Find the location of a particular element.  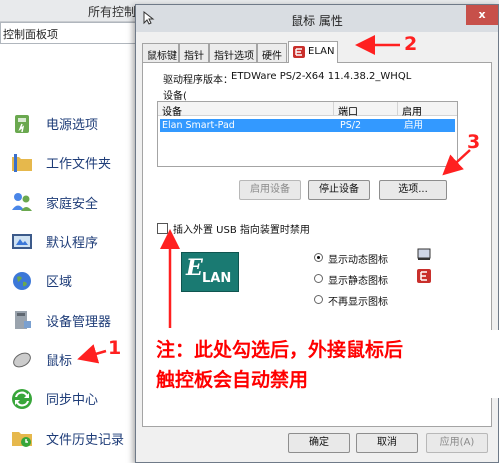

radio-hide-icon is located at coordinates (318, 299).